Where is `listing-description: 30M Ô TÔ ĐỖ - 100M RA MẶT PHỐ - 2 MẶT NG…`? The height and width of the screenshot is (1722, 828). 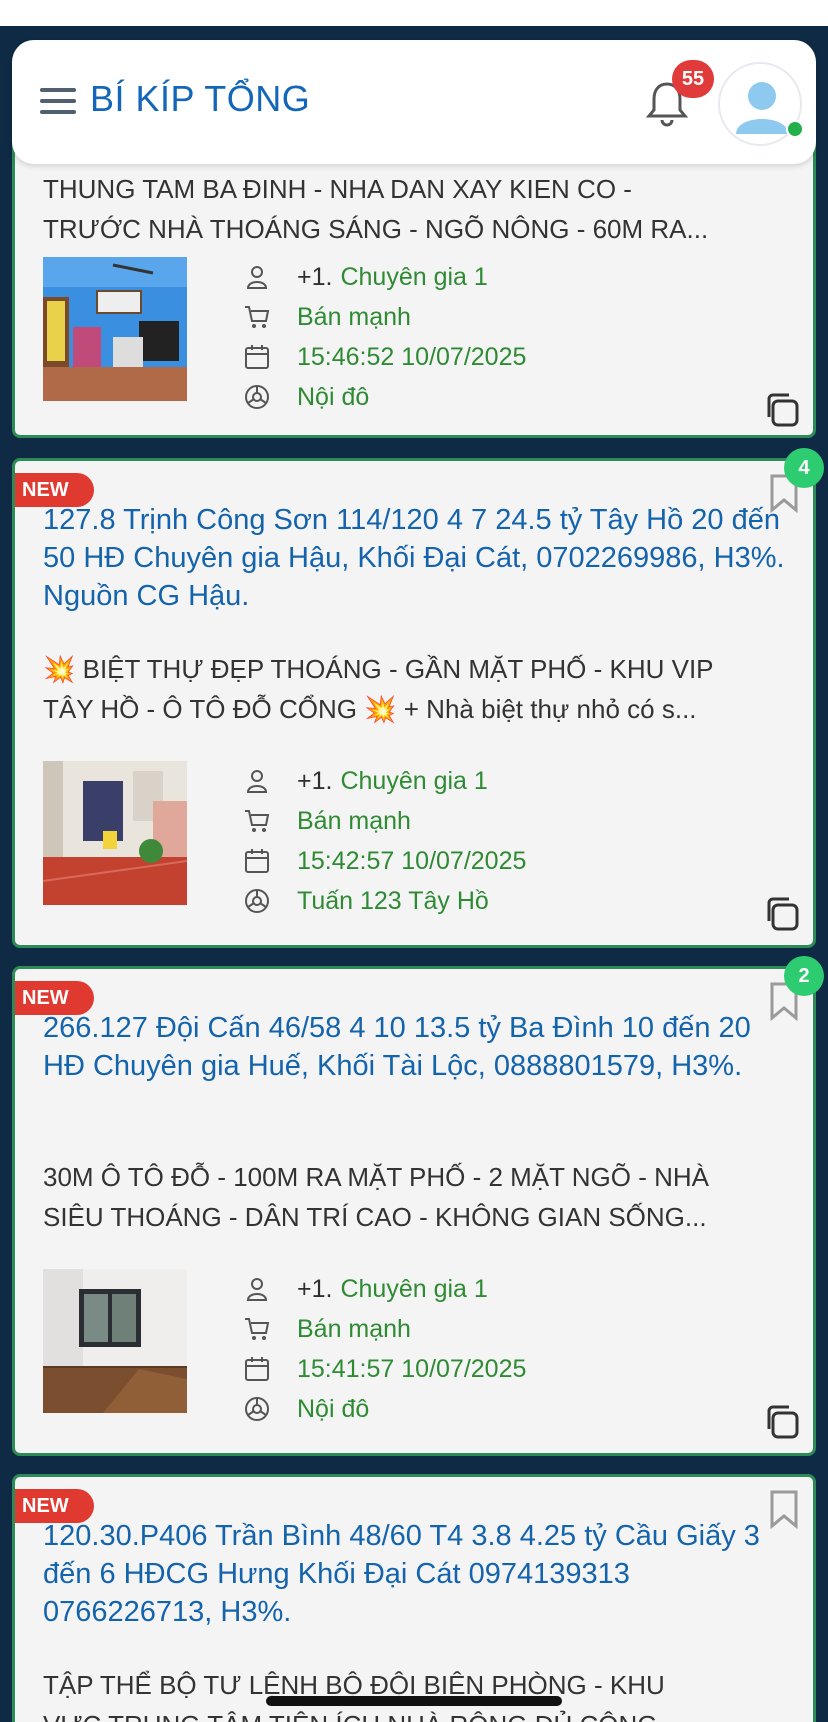 listing-description: 30M Ô TÔ ĐỖ - 100M RA MẶT PHỐ - 2 MẶT NG… is located at coordinates (423, 1197).